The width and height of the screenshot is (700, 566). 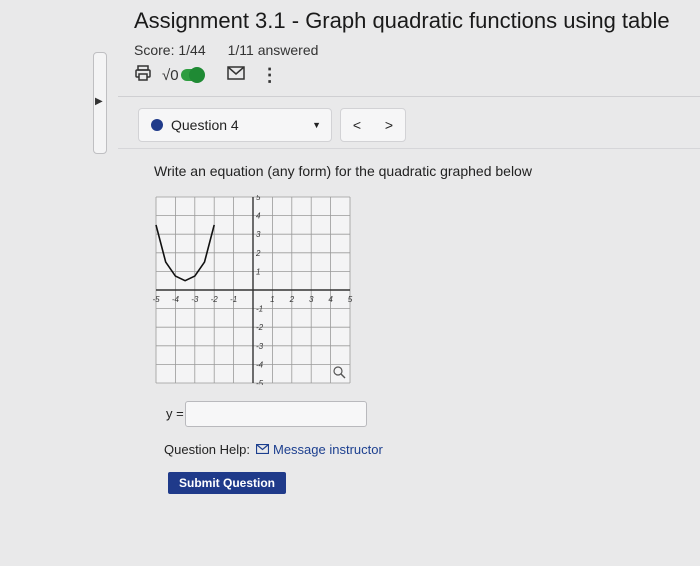 I want to click on question-selector: Question 4 ▼, so click(x=235, y=125).